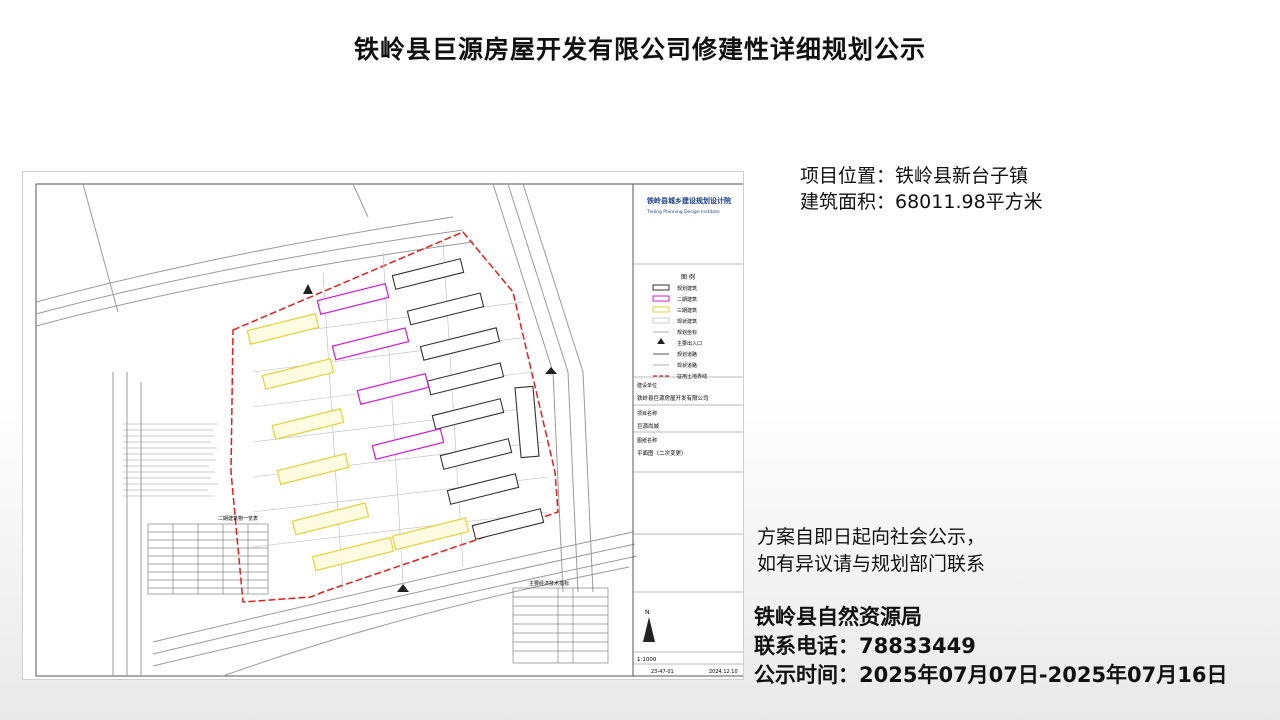  Describe the element at coordinates (560, 625) in the screenshot. I see `stats-table` at that location.